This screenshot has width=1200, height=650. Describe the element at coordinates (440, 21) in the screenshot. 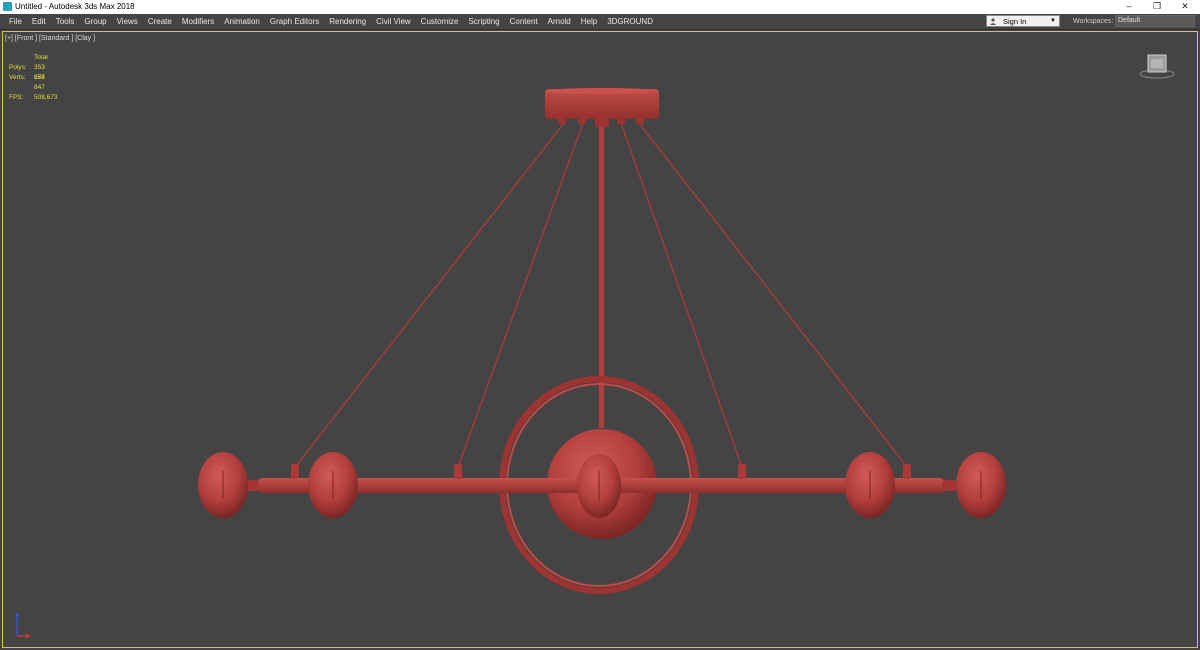

I see `menu-customize: Customize` at that location.